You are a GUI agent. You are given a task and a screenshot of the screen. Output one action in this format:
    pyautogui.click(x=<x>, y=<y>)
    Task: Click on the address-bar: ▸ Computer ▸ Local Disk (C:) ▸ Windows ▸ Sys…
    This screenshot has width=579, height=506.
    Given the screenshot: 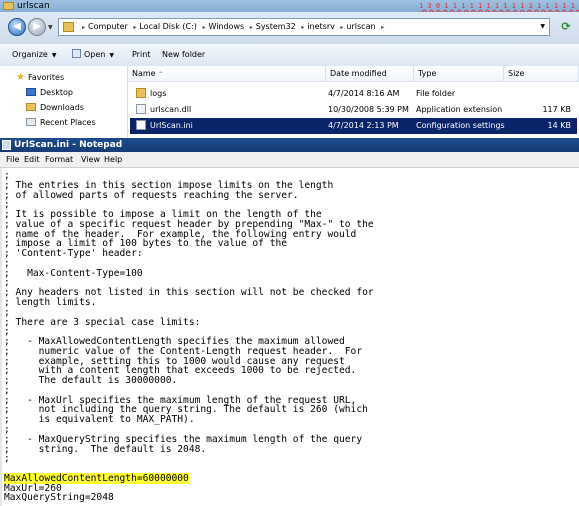 What is the action you would take?
    pyautogui.click(x=304, y=27)
    